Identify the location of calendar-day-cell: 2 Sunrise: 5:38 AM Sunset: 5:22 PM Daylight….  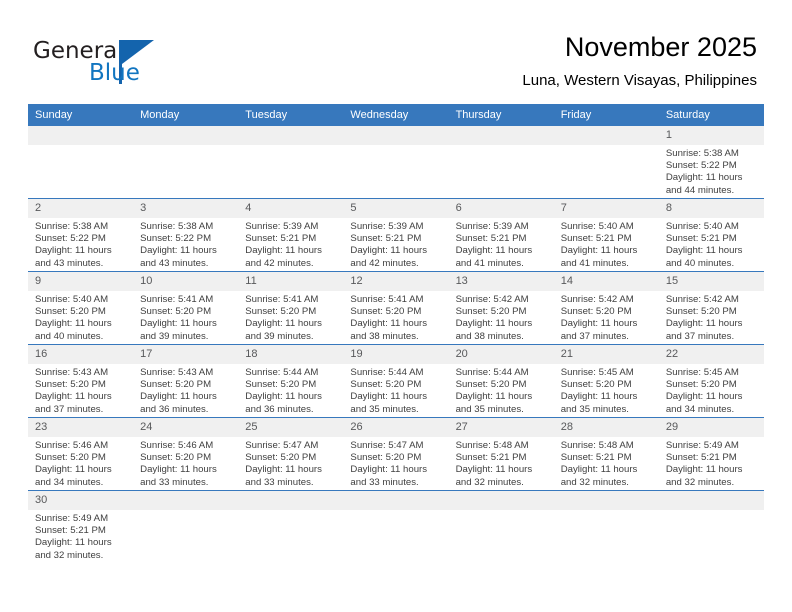
(81, 235).